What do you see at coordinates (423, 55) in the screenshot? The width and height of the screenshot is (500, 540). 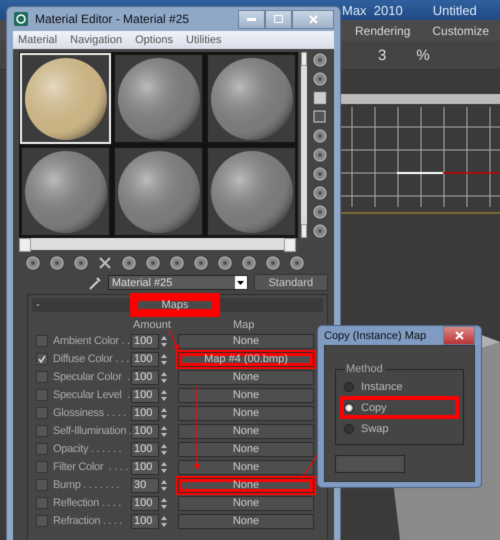 I see `toolbar-tool: %` at bounding box center [423, 55].